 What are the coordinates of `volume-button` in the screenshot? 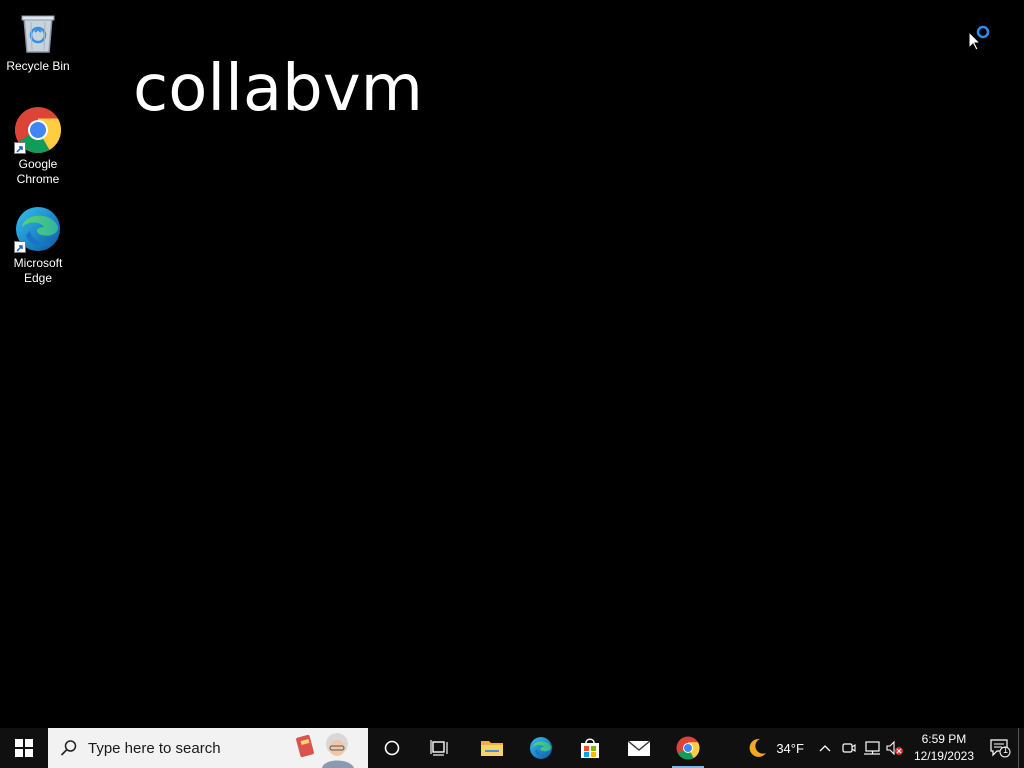 It's located at (895, 748).